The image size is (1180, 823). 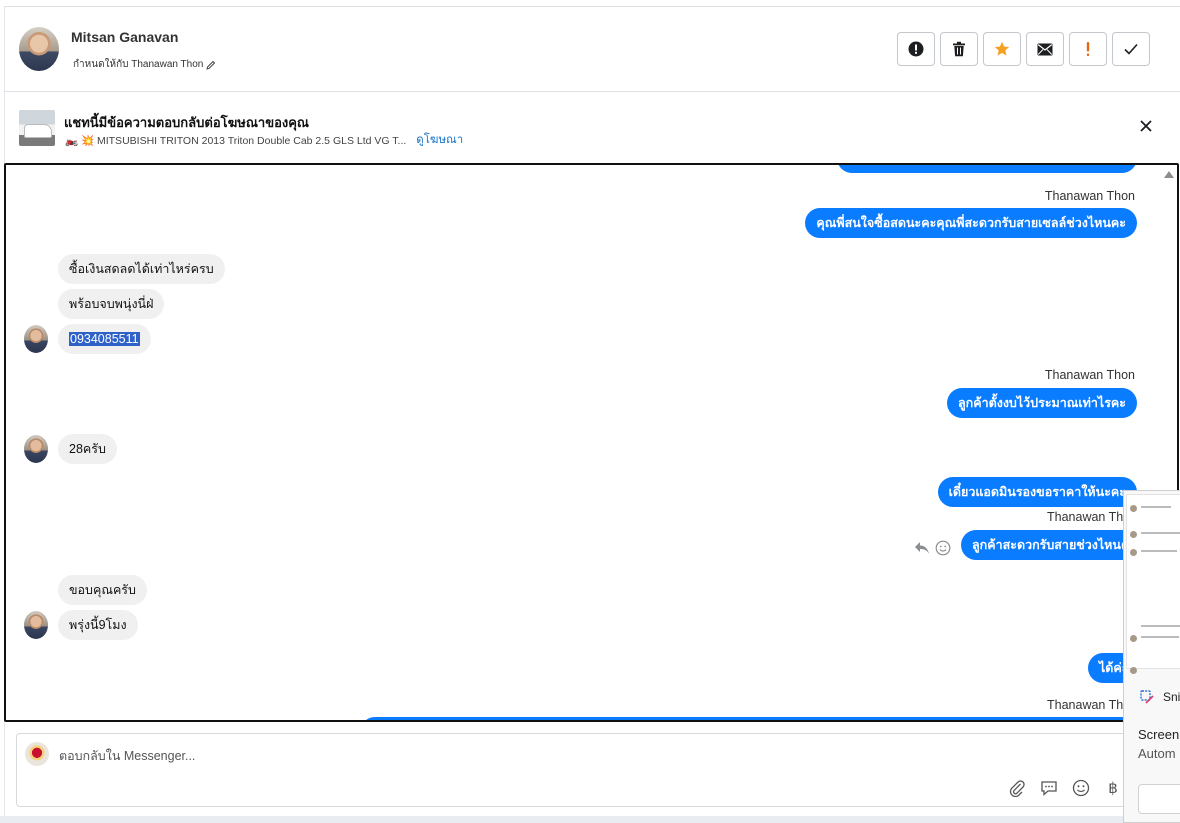 What do you see at coordinates (591, 770) in the screenshot?
I see `message-composer: ฿` at bounding box center [591, 770].